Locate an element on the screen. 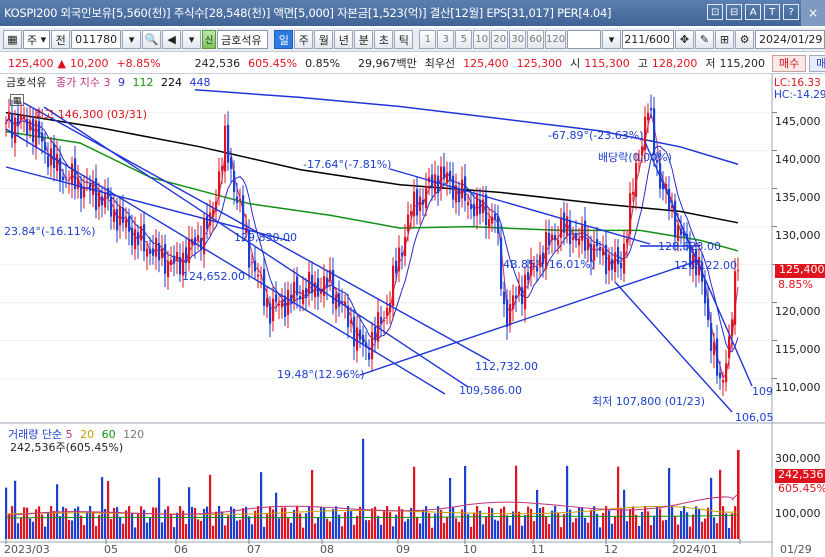  close-icon: × is located at coordinates (813, 13).